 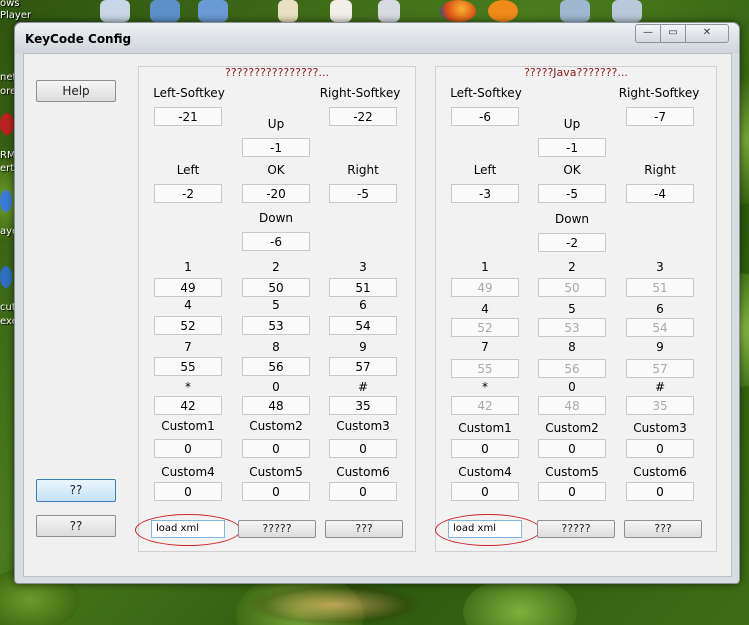 I want to click on custom4-label: Custom4, so click(x=188, y=472).